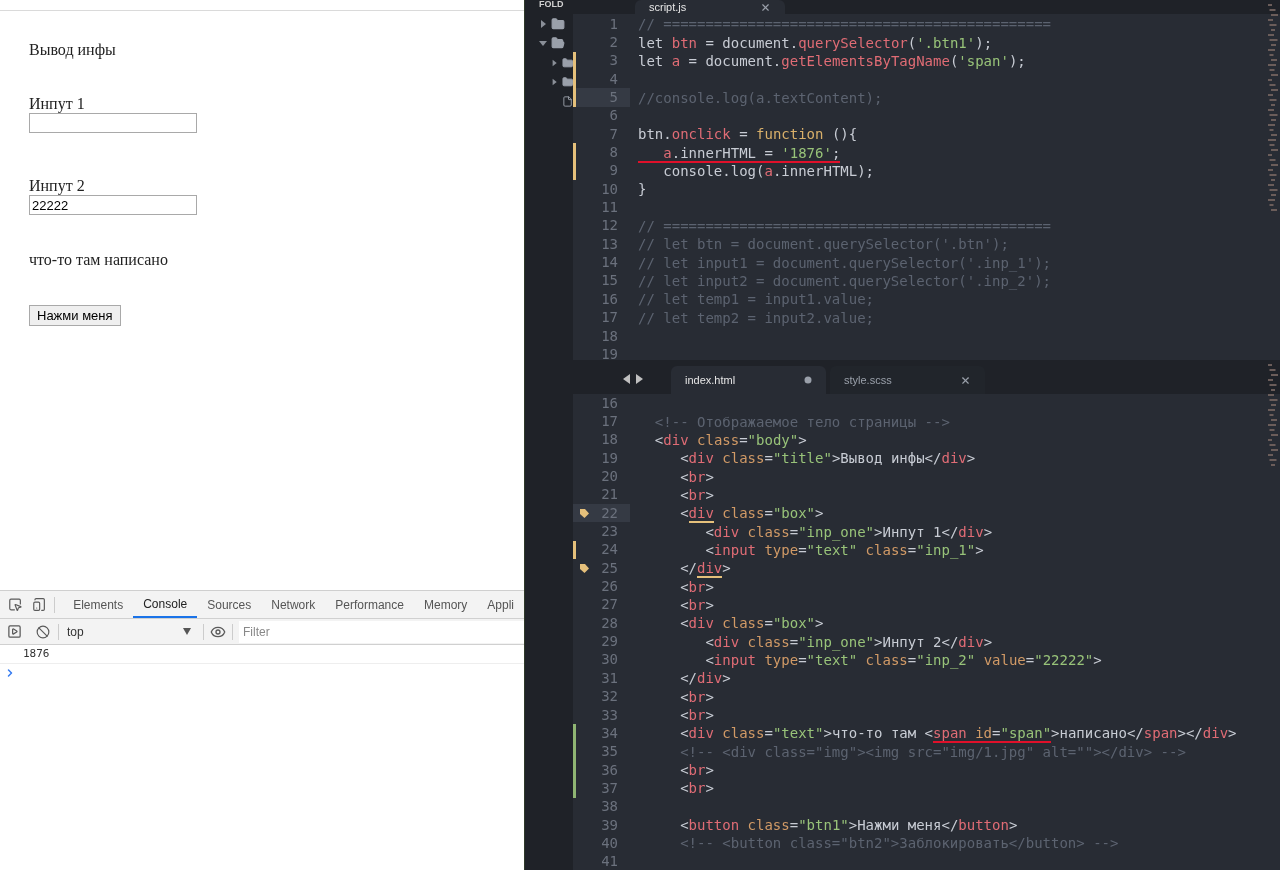  Describe the element at coordinates (739, 153) in the screenshot. I see `code-line: a.innerHTML = '1876';` at that location.